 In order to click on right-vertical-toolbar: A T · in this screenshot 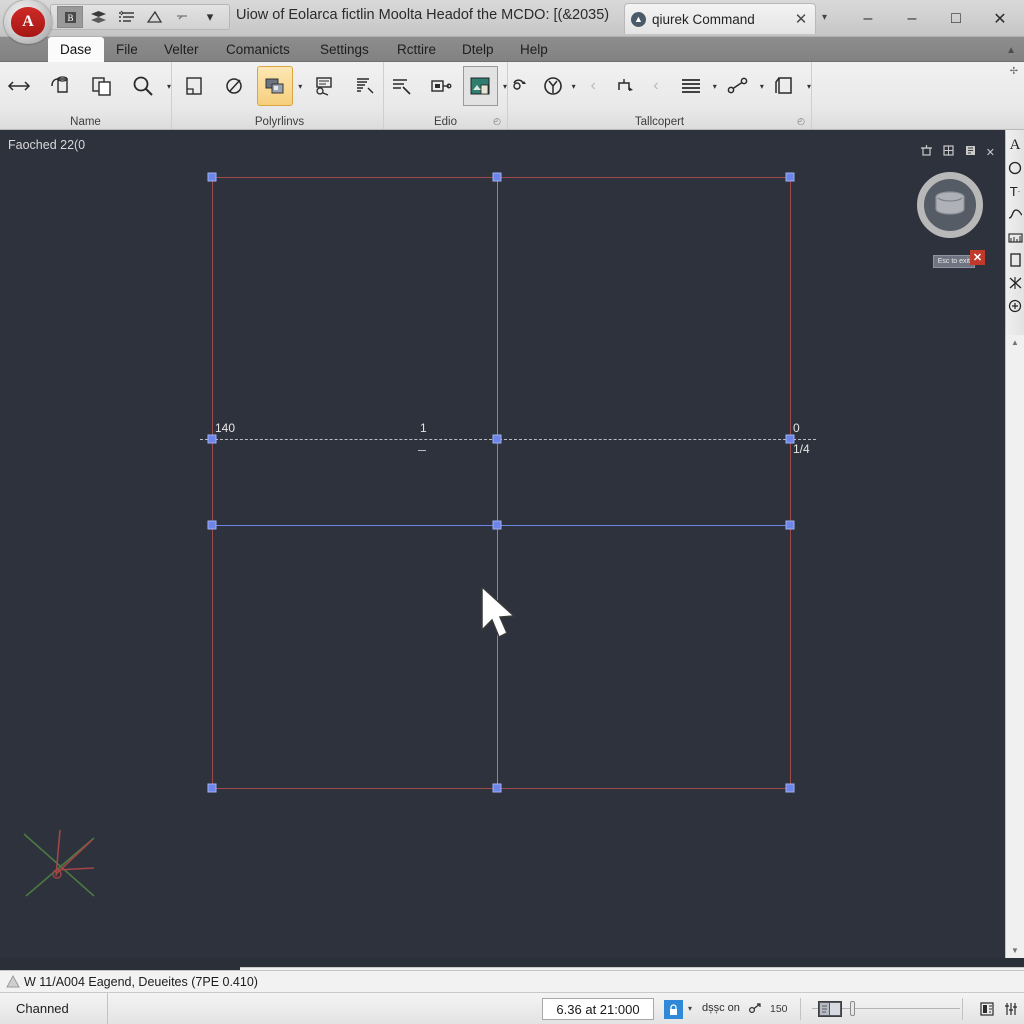, I will do `click(1014, 232)`.